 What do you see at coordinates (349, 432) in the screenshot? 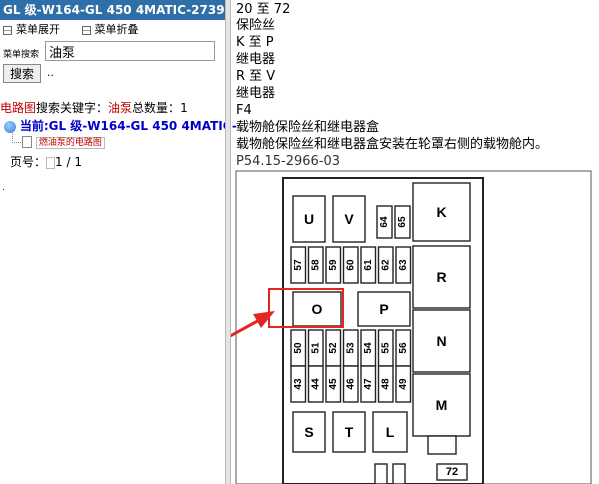
I see `relay-t-label: T` at bounding box center [349, 432].